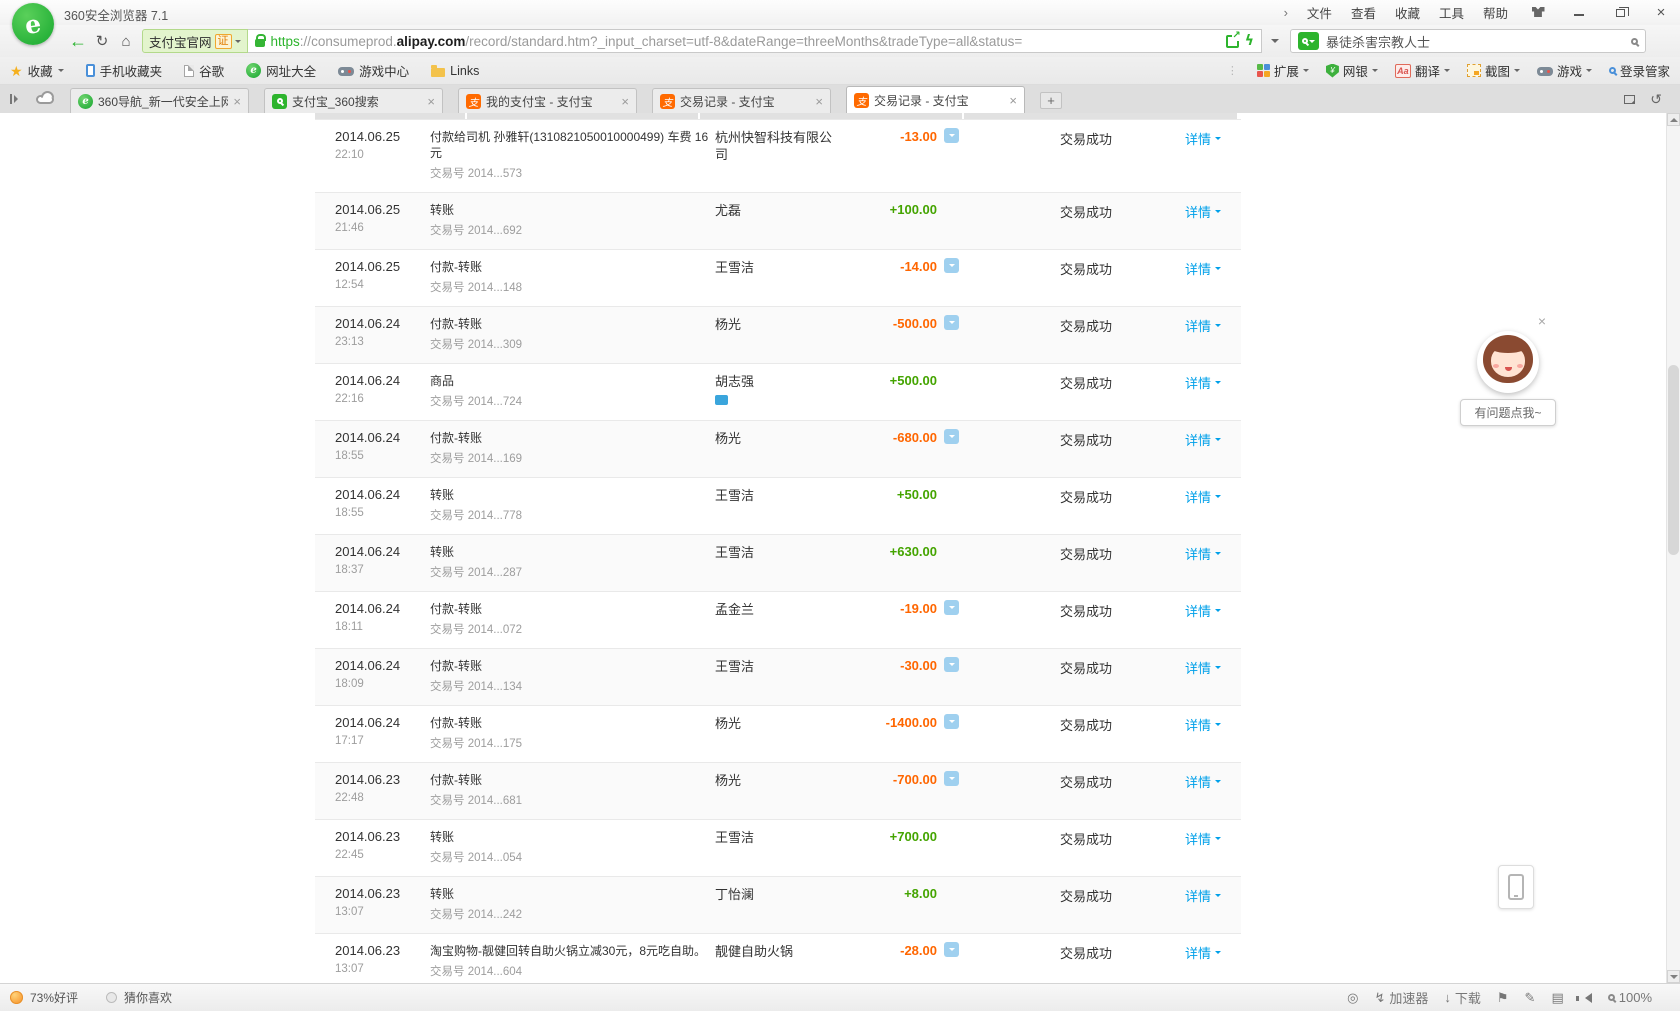 The width and height of the screenshot is (1680, 1011). What do you see at coordinates (123, 70) in the screenshot?
I see `bookmark-mobile-favorites: 手机收藏夹` at bounding box center [123, 70].